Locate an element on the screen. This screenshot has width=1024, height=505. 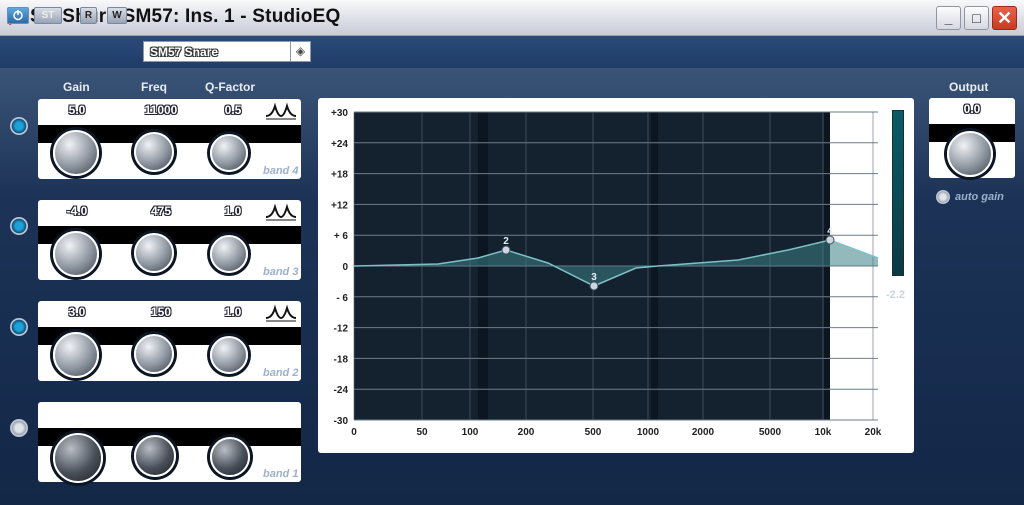
band3-q-value: 1.0 is located at coordinates (233, 211).